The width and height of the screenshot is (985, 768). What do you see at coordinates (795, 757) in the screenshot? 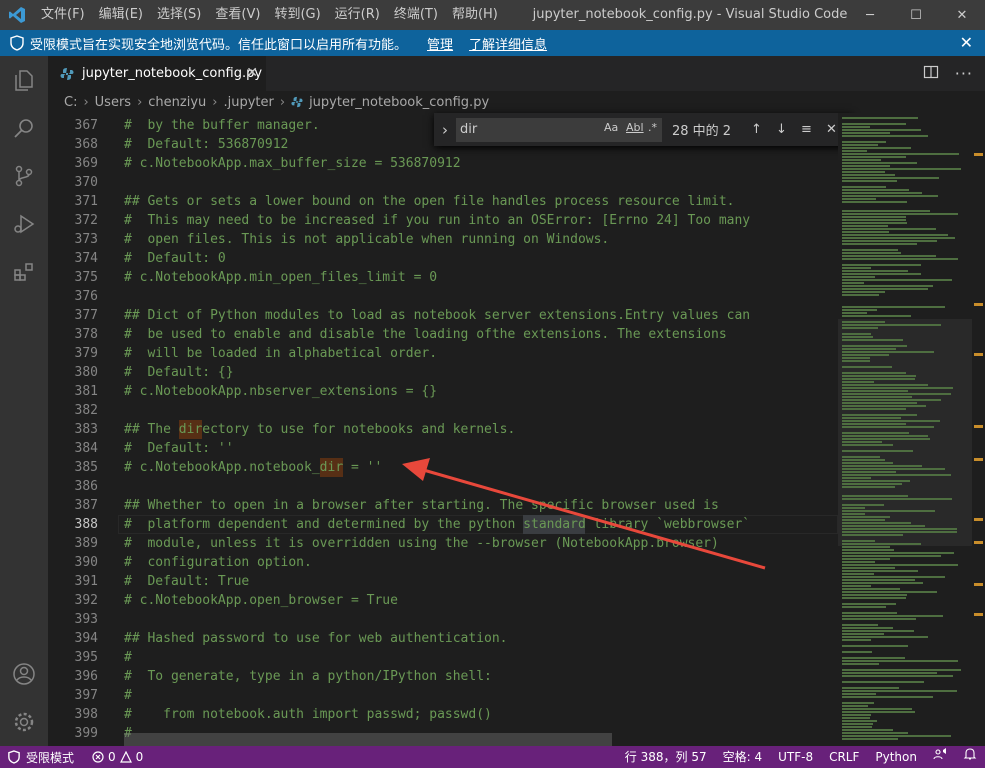
I see `encoding: UTF-8` at bounding box center [795, 757].